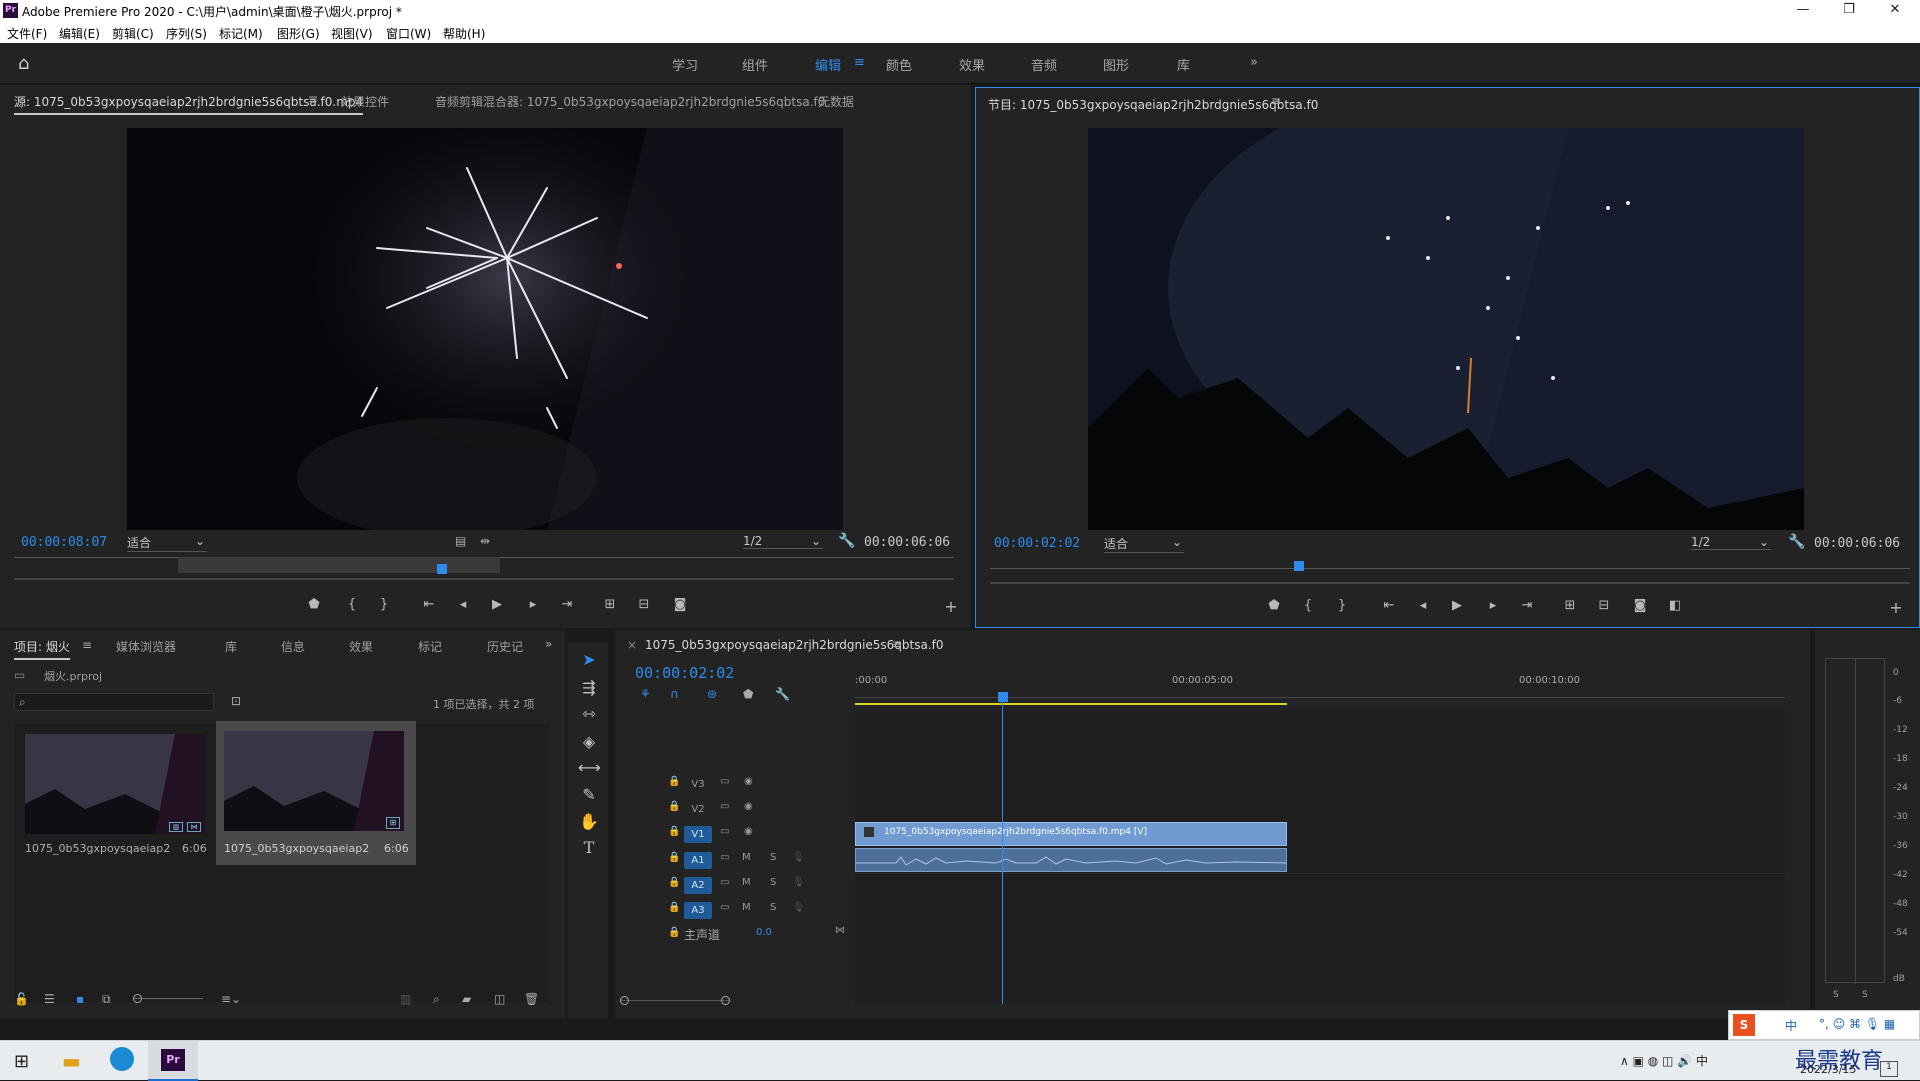 This screenshot has height=1081, width=1920. What do you see at coordinates (298, 33) in the screenshot?
I see `menu-graphics: 图形(G)` at bounding box center [298, 33].